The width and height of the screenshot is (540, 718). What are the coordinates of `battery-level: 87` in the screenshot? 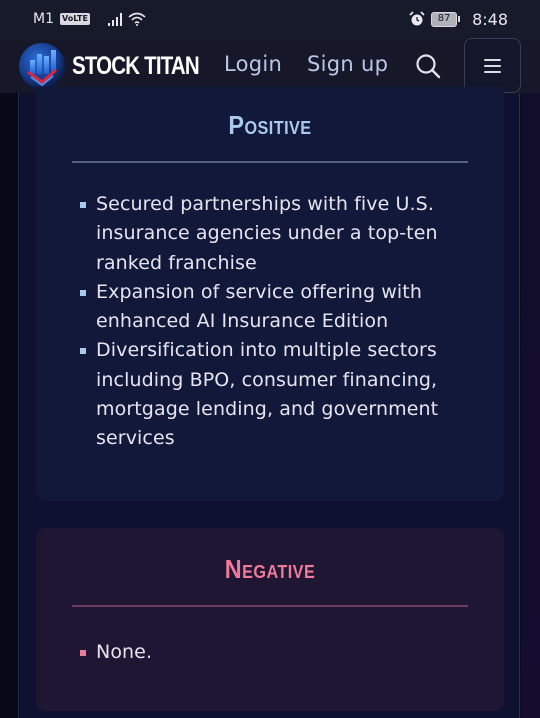 It's located at (444, 19).